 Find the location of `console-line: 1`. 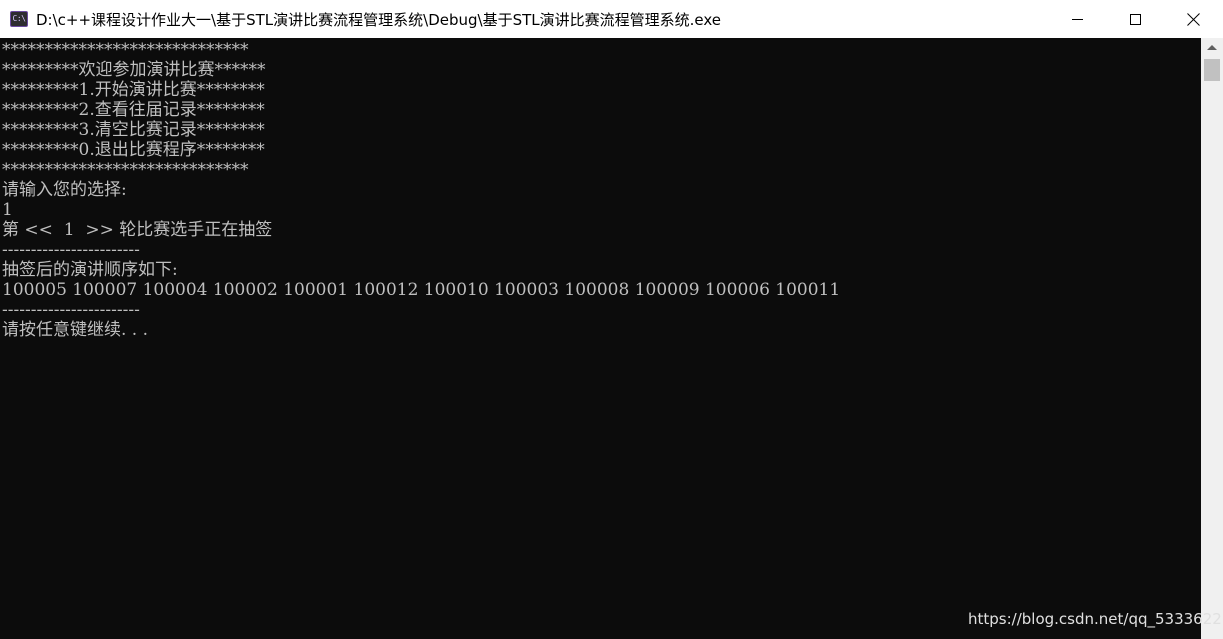

console-line: 1 is located at coordinates (7, 210).